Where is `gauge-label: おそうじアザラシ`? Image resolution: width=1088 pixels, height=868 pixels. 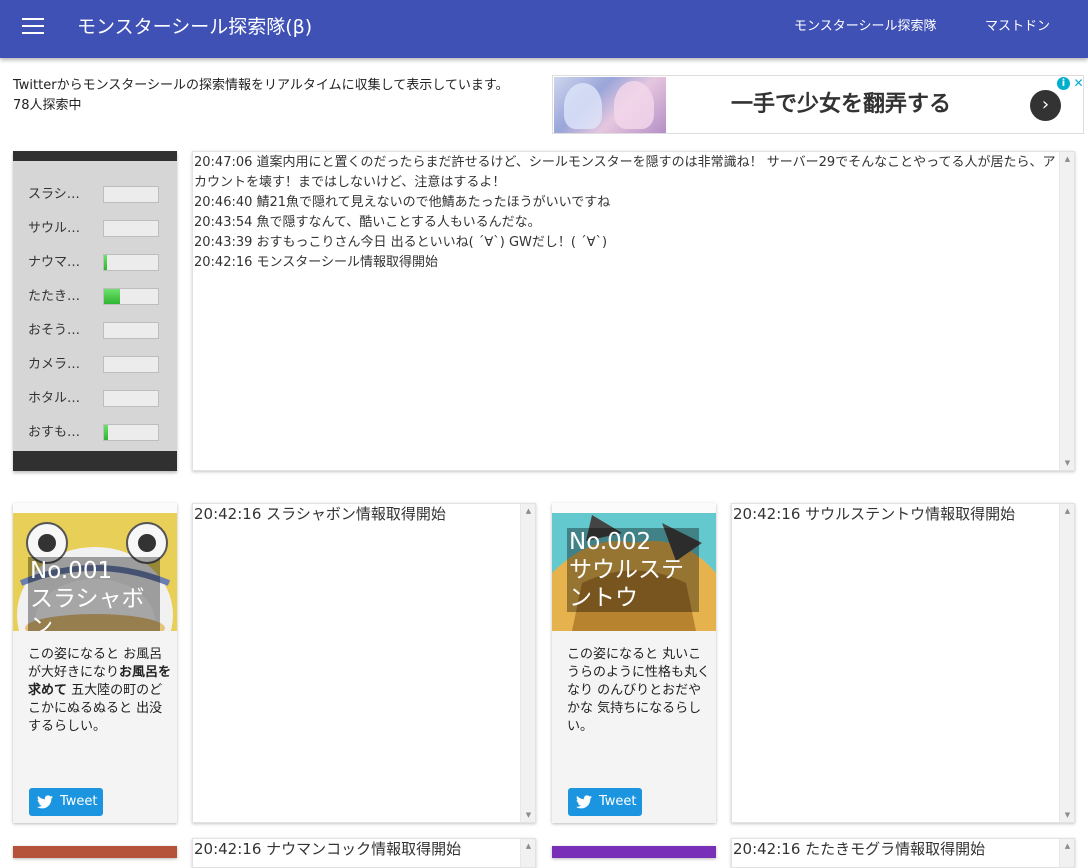
gauge-label: おそうじアザラシ is located at coordinates (57, 330).